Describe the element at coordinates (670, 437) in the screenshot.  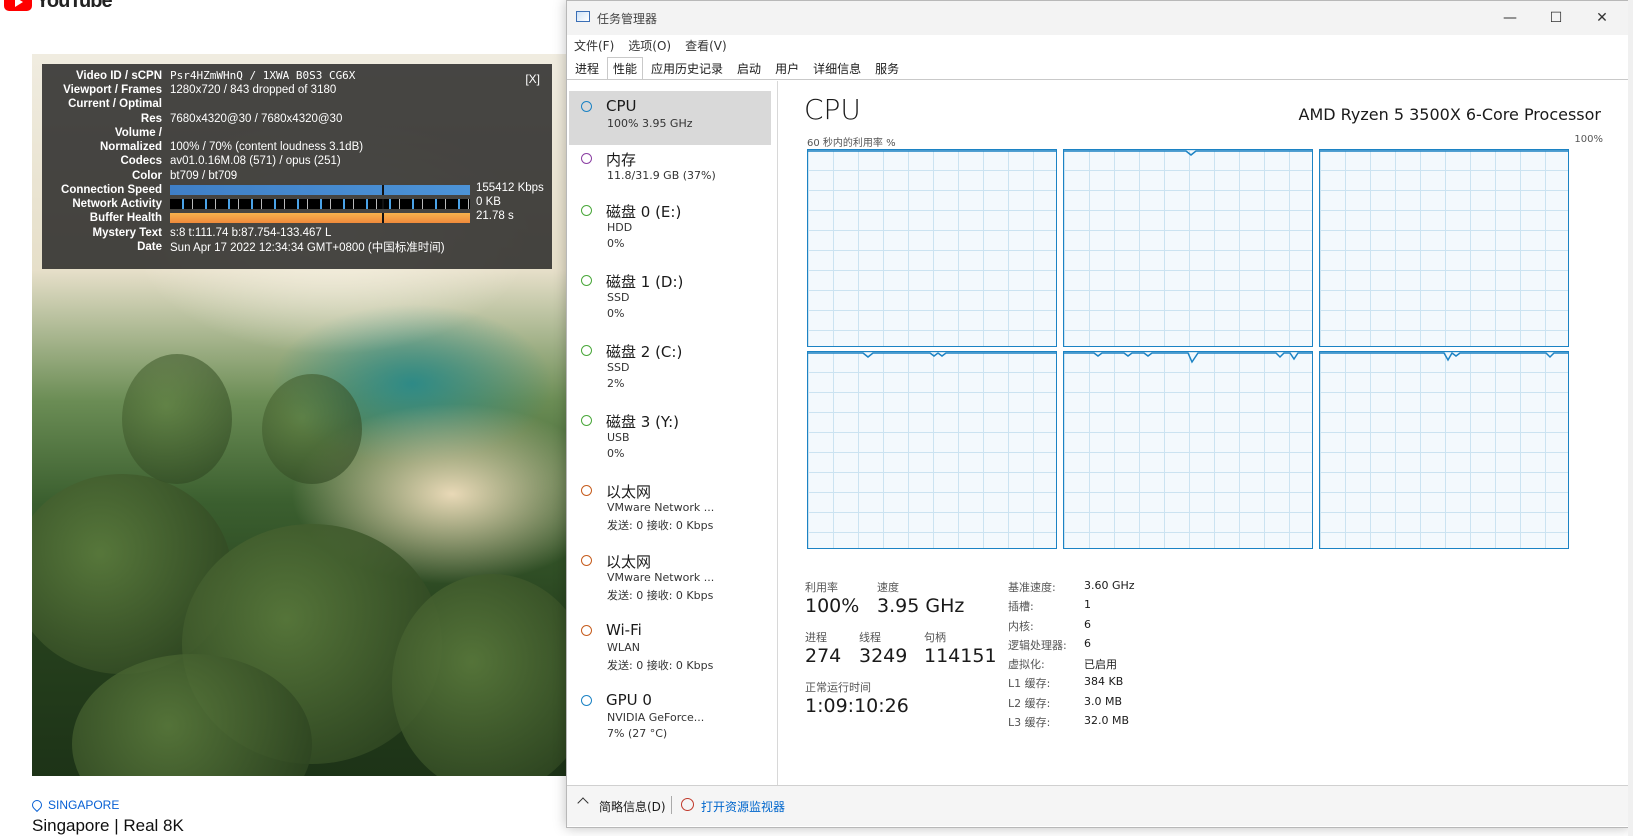
I see `sidebar-item-disk-3: 磁盘 3 (Y:) USB 0%` at that location.